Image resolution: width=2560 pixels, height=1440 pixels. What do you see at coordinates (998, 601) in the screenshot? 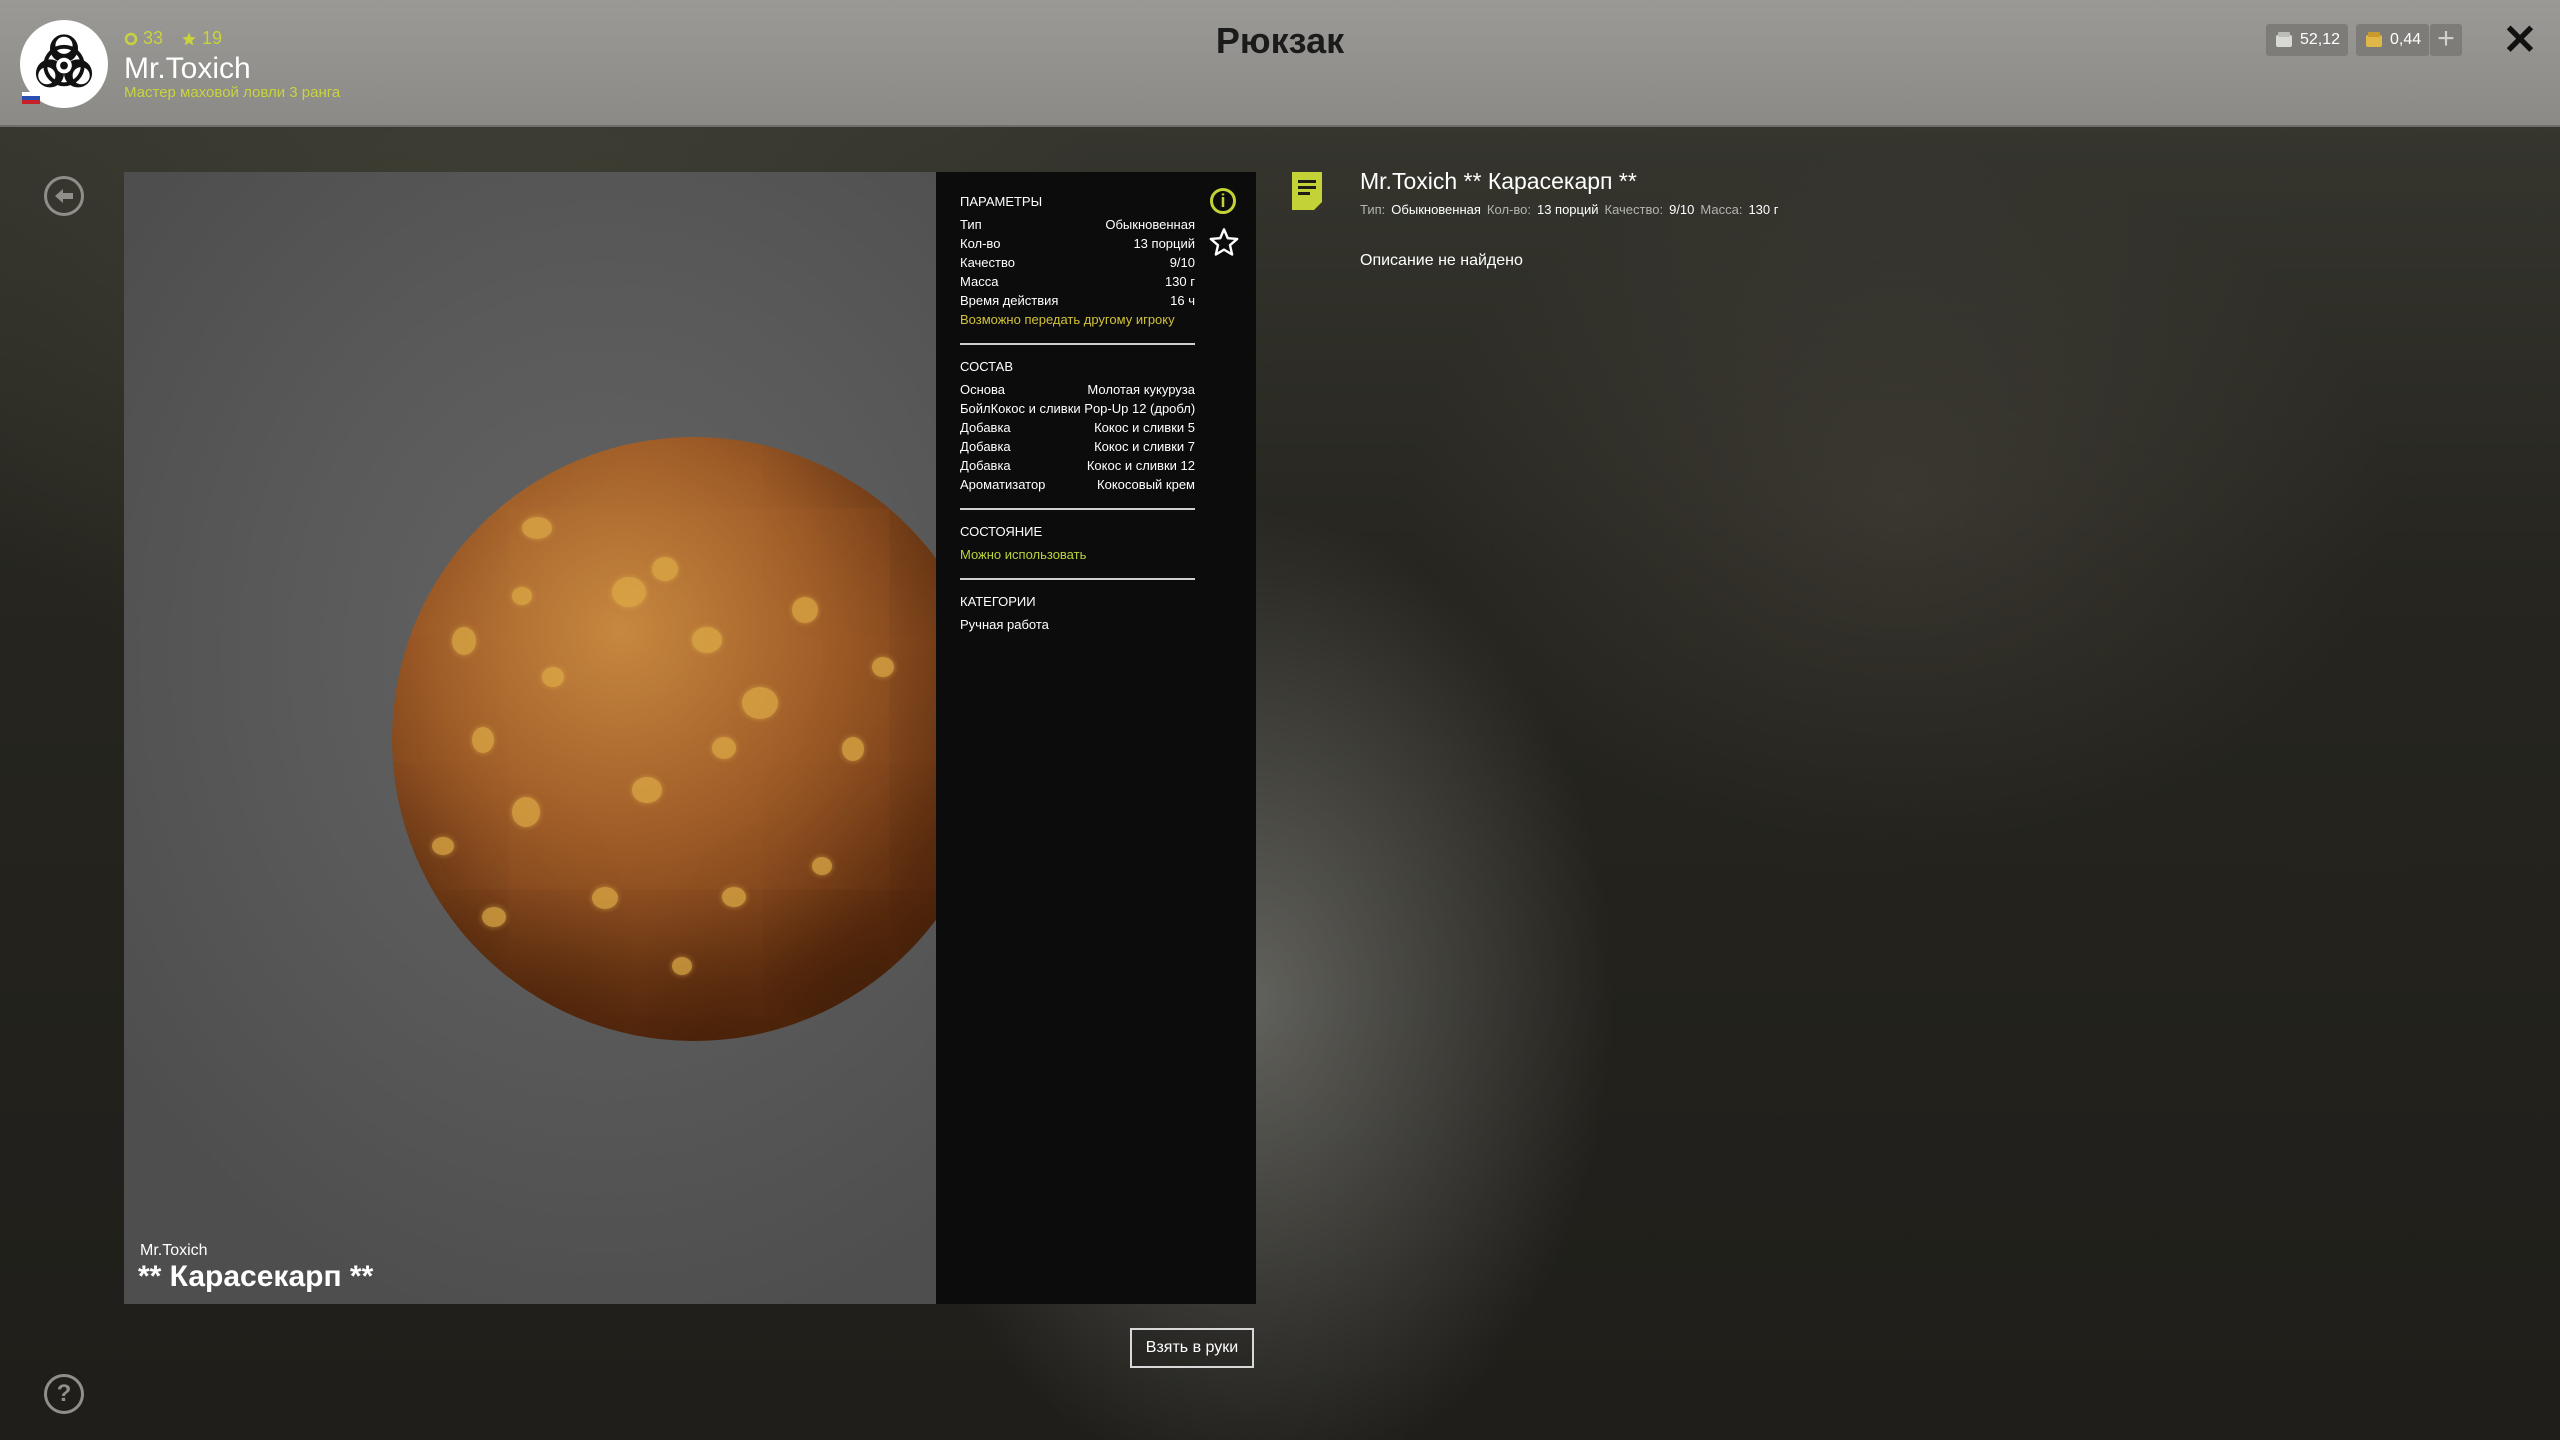
I see `categories-title: КАТЕГОРИИ` at bounding box center [998, 601].